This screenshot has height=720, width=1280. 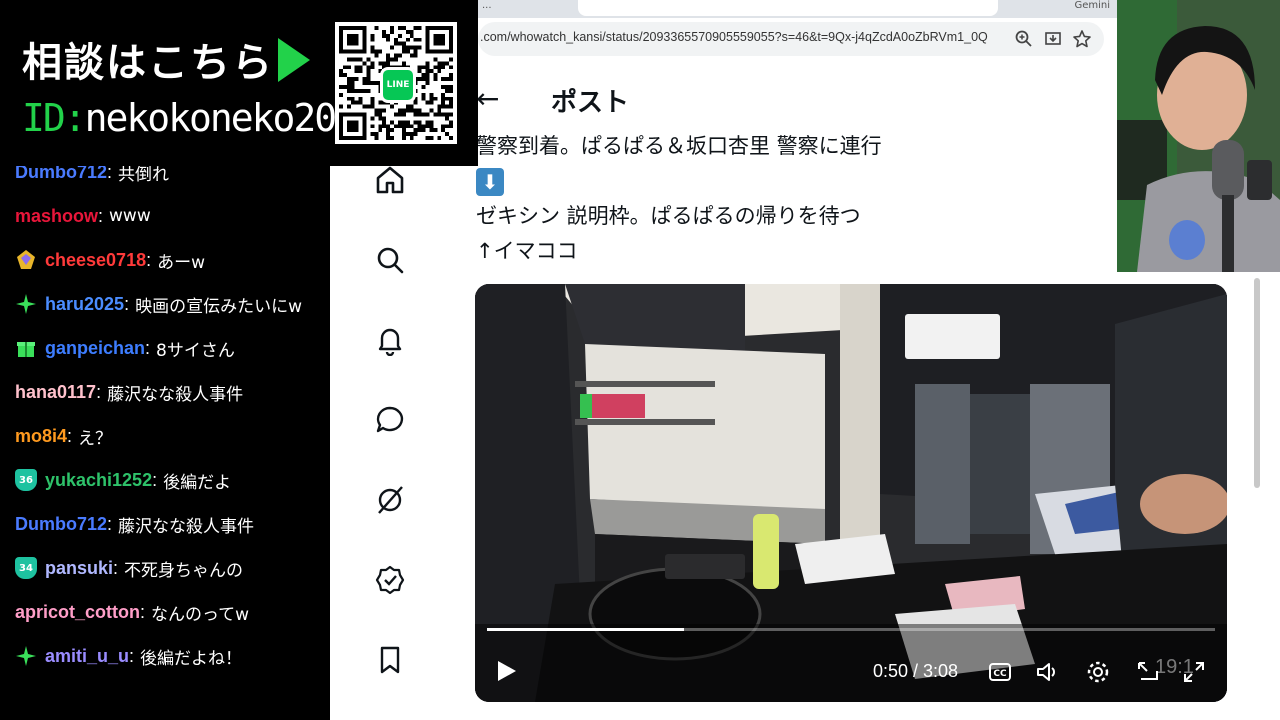 What do you see at coordinates (506, 671) in the screenshot?
I see `play-icon` at bounding box center [506, 671].